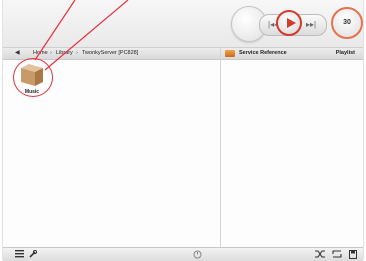 The width and height of the screenshot is (366, 261). I want to click on annotation-lines, so click(81, 35).